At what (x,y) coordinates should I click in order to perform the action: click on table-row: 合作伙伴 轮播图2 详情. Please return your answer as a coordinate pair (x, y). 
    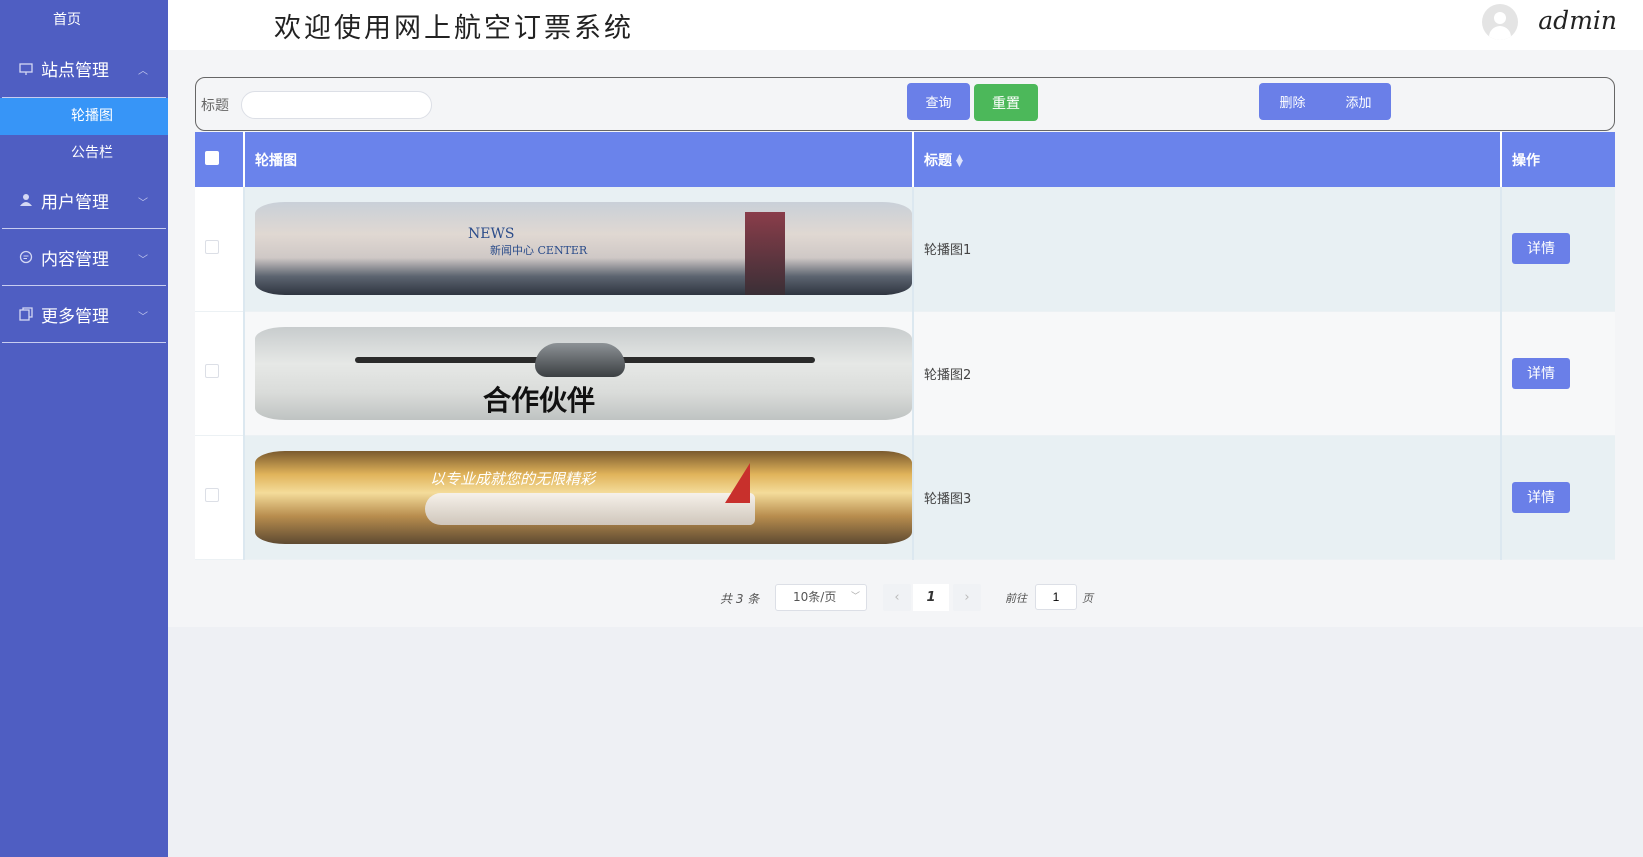
    Looking at the image, I should click on (905, 373).